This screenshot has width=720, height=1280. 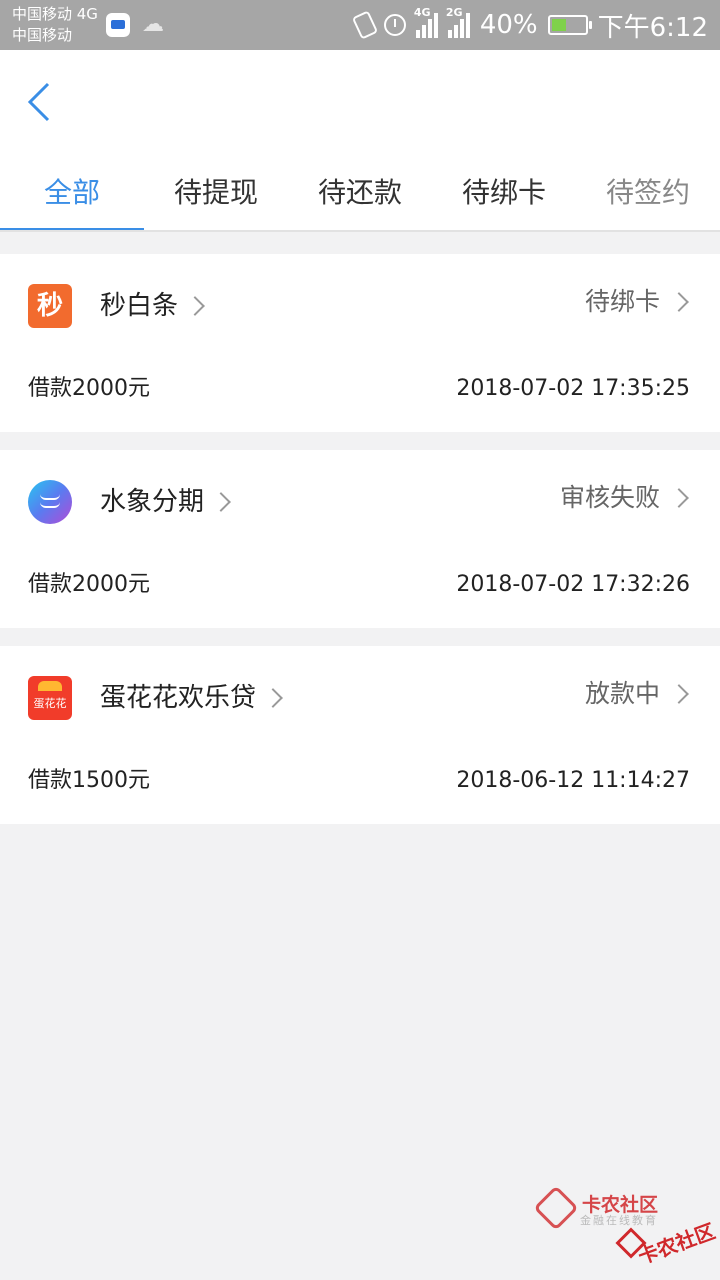 I want to click on product-name: 水象分期, so click(x=152, y=502).